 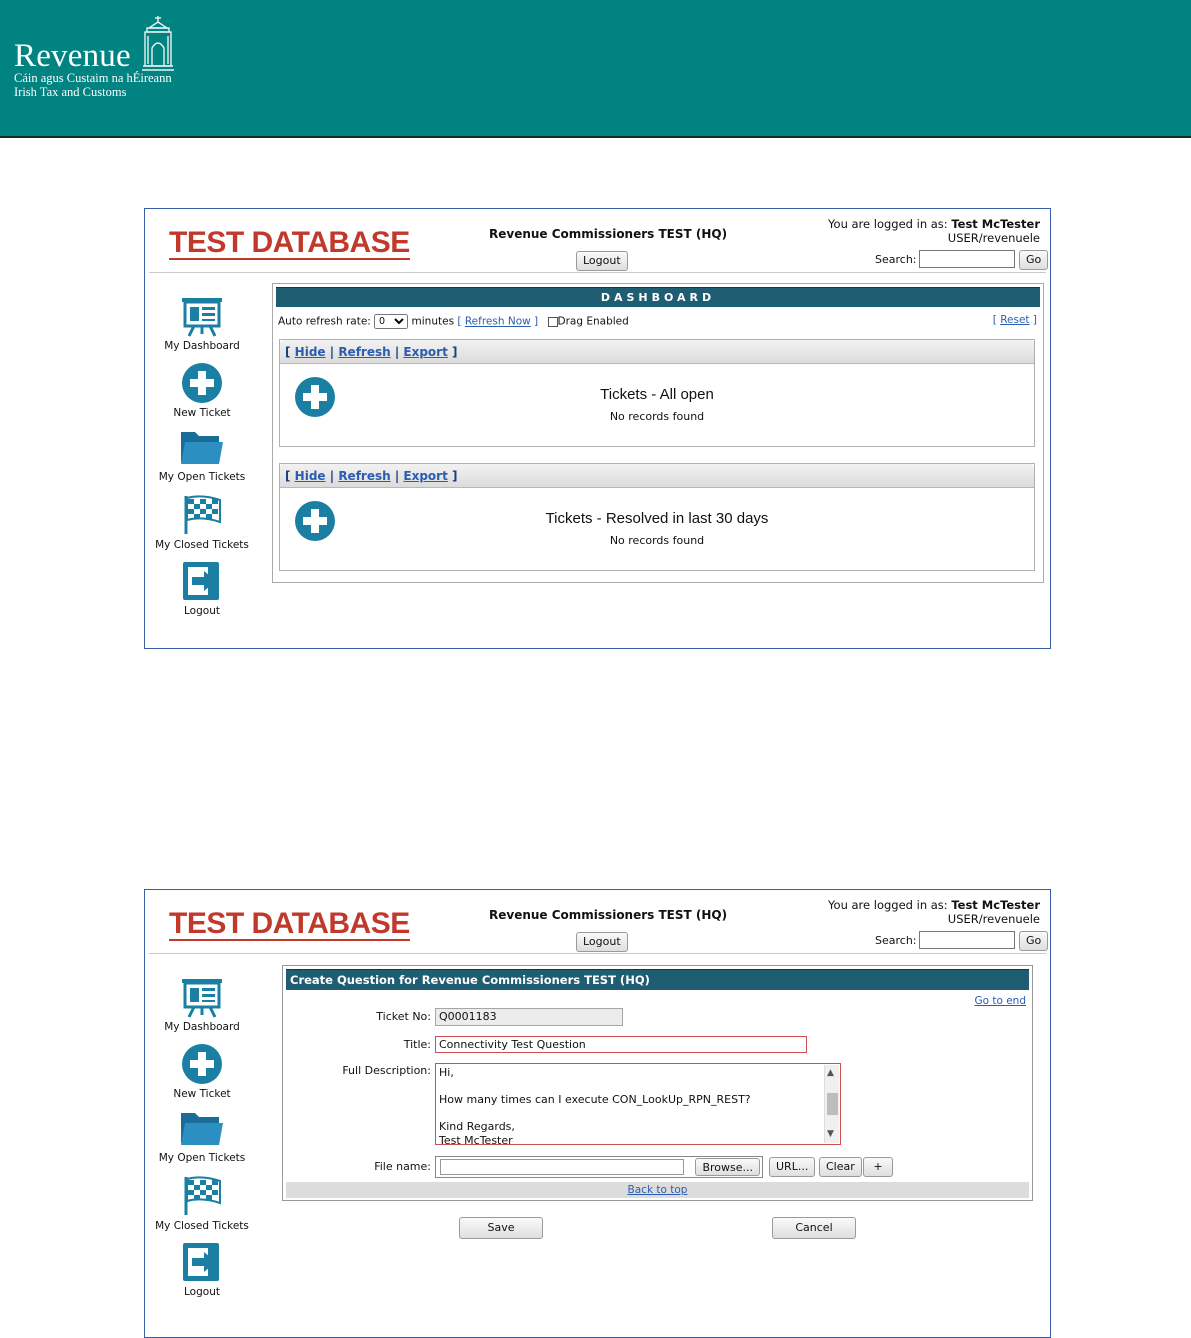 What do you see at coordinates (391, 321) in the screenshot?
I see `auto-refresh-select: 0` at bounding box center [391, 321].